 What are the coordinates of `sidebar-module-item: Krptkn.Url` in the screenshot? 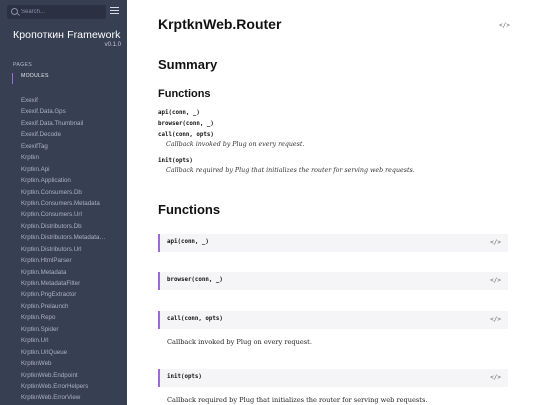 It's located at (71, 341).